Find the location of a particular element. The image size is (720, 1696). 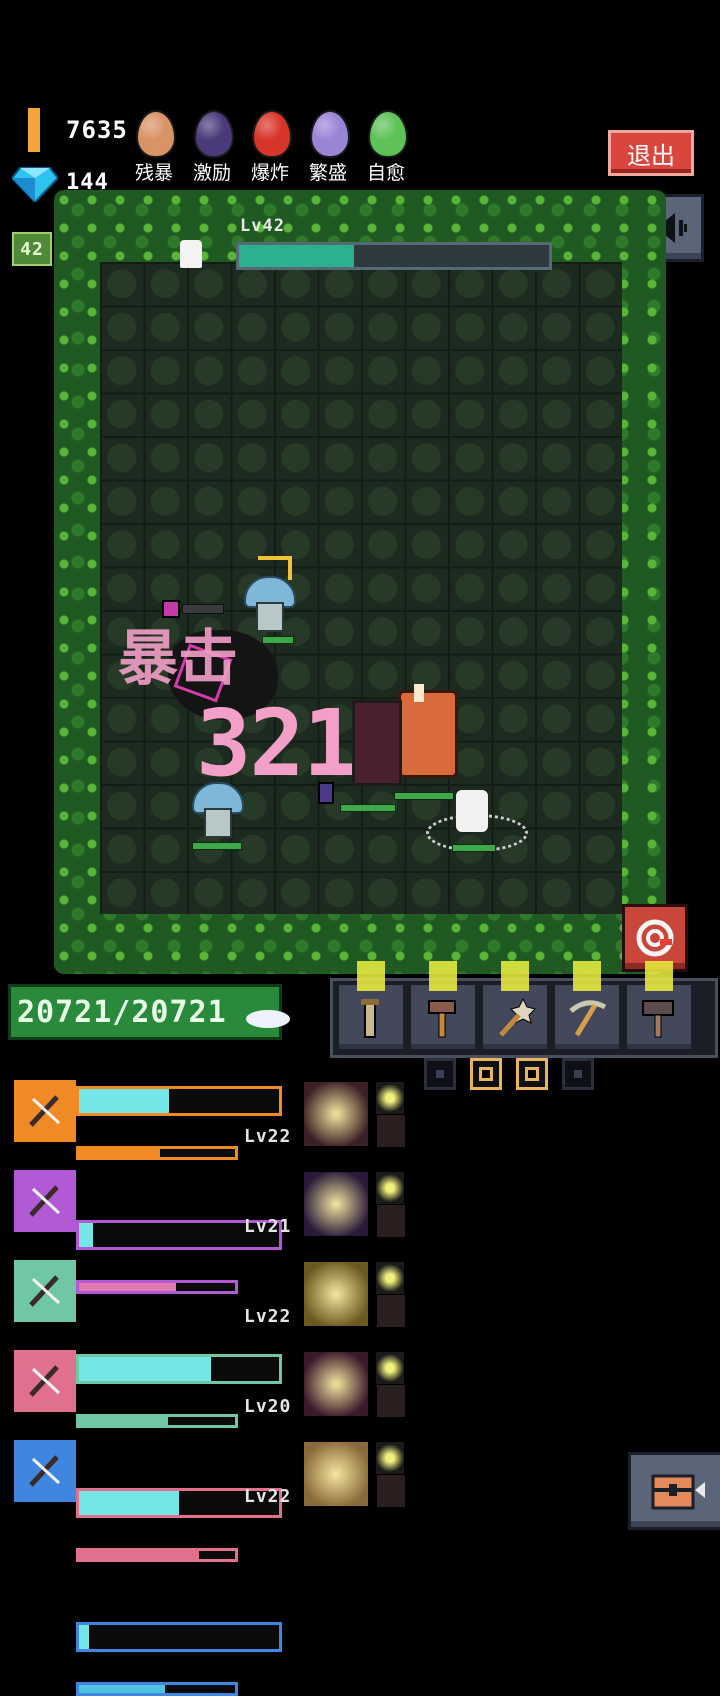

dark-purple-egg-icon is located at coordinates (214, 134).